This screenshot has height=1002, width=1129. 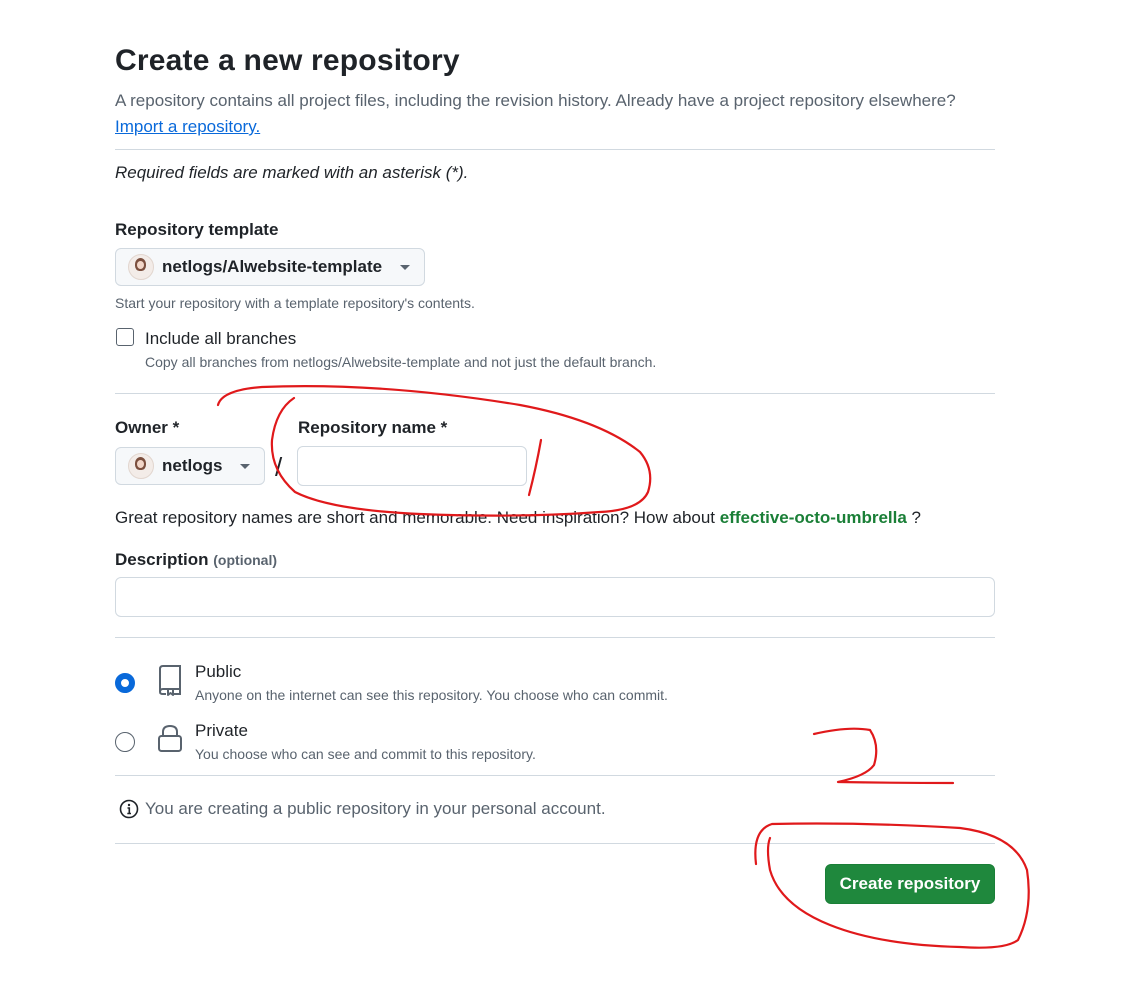 I want to click on create-repository-button: Create repository, so click(x=910, y=884).